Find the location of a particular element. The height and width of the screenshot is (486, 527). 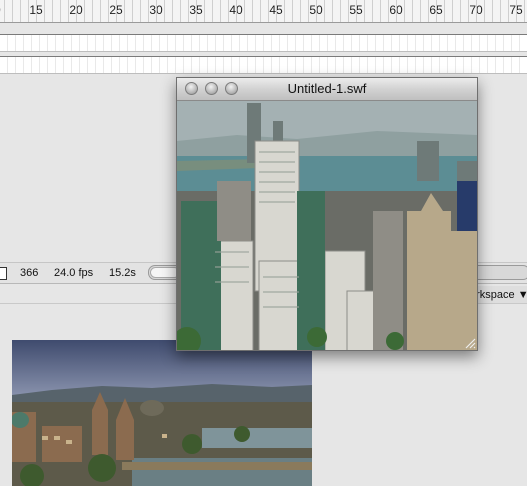

window-titlebar: Untitled-1.swf is located at coordinates (327, 89).